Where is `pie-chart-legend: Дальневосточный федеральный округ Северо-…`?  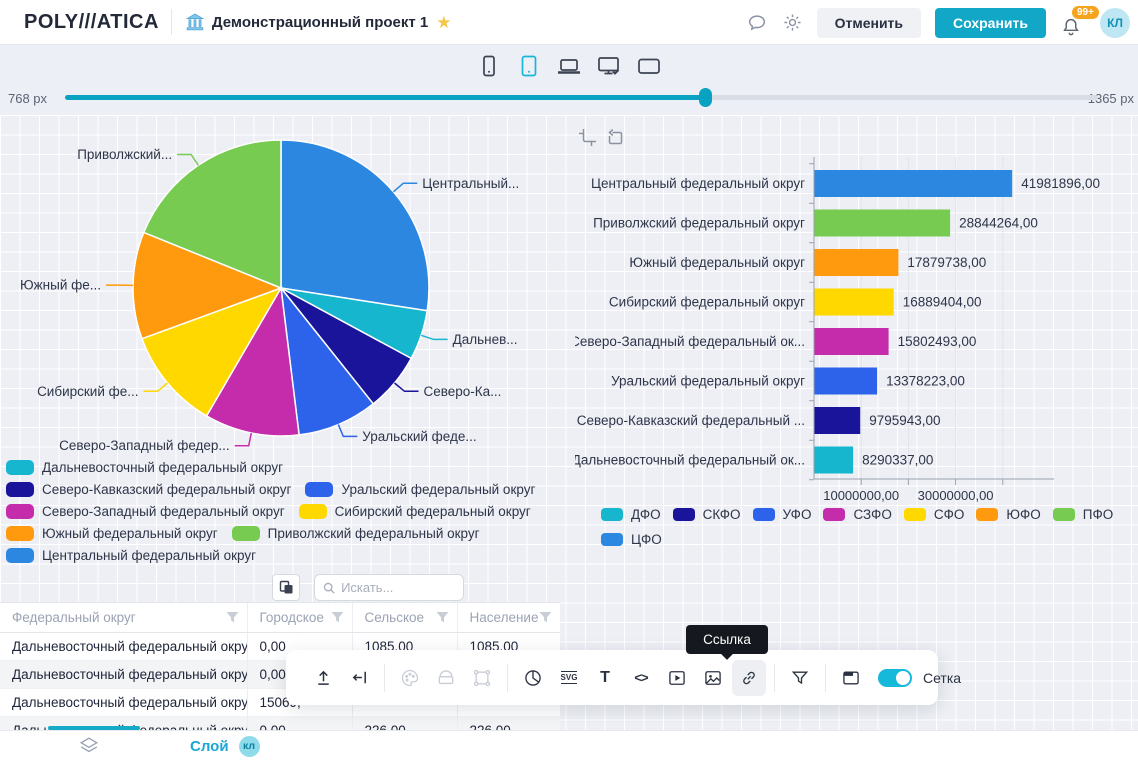
pie-chart-legend: Дальневосточный федеральный округ Северо-… is located at coordinates (284, 511).